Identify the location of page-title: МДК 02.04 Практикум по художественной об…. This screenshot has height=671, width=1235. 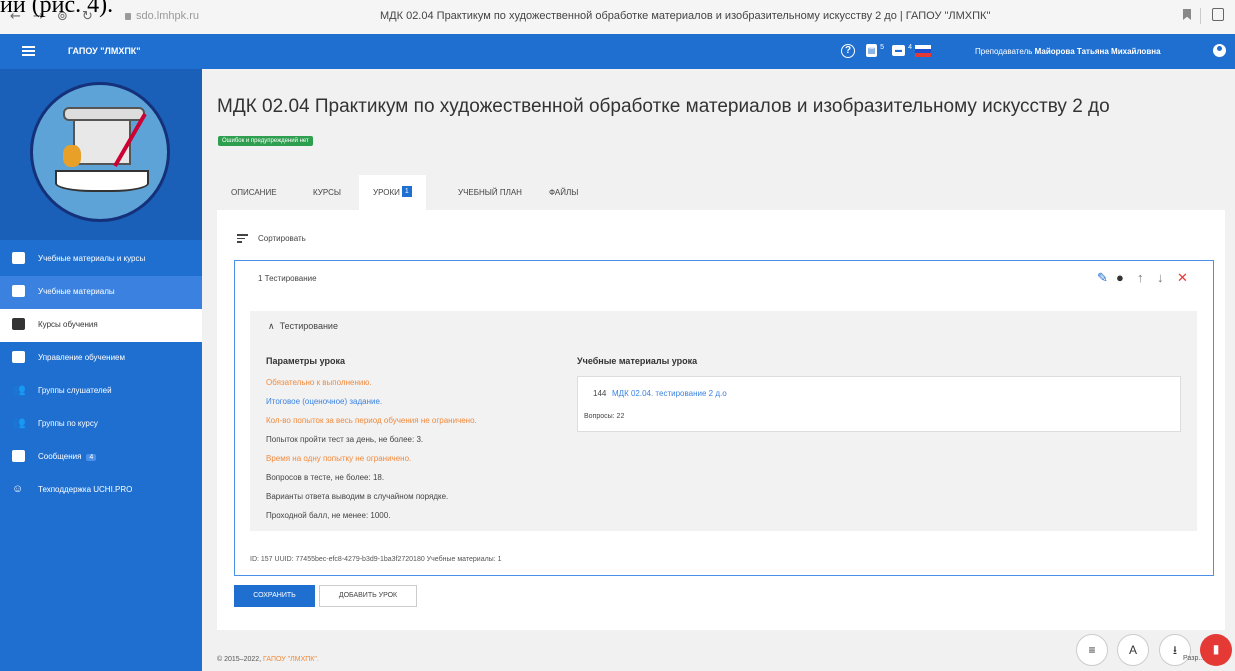
(663, 106).